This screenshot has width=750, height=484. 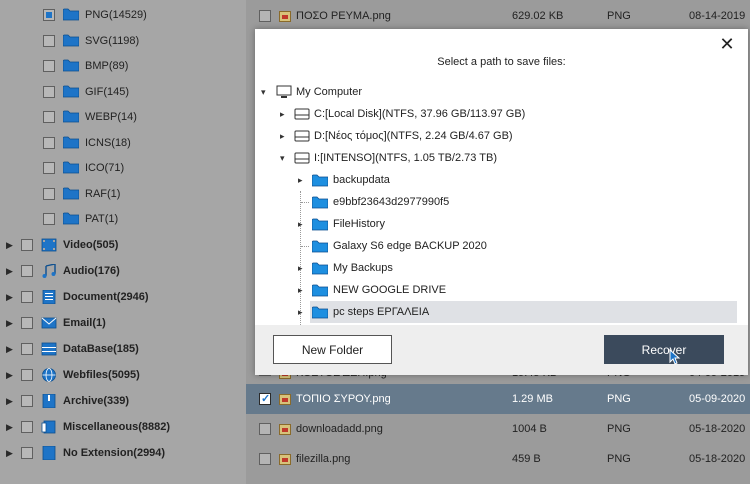 I want to click on file-row: ΤΟΠΙΟ ΣΥΡΟΥ.png 1.29 MB PNG 05-09-2020, so click(x=498, y=399).